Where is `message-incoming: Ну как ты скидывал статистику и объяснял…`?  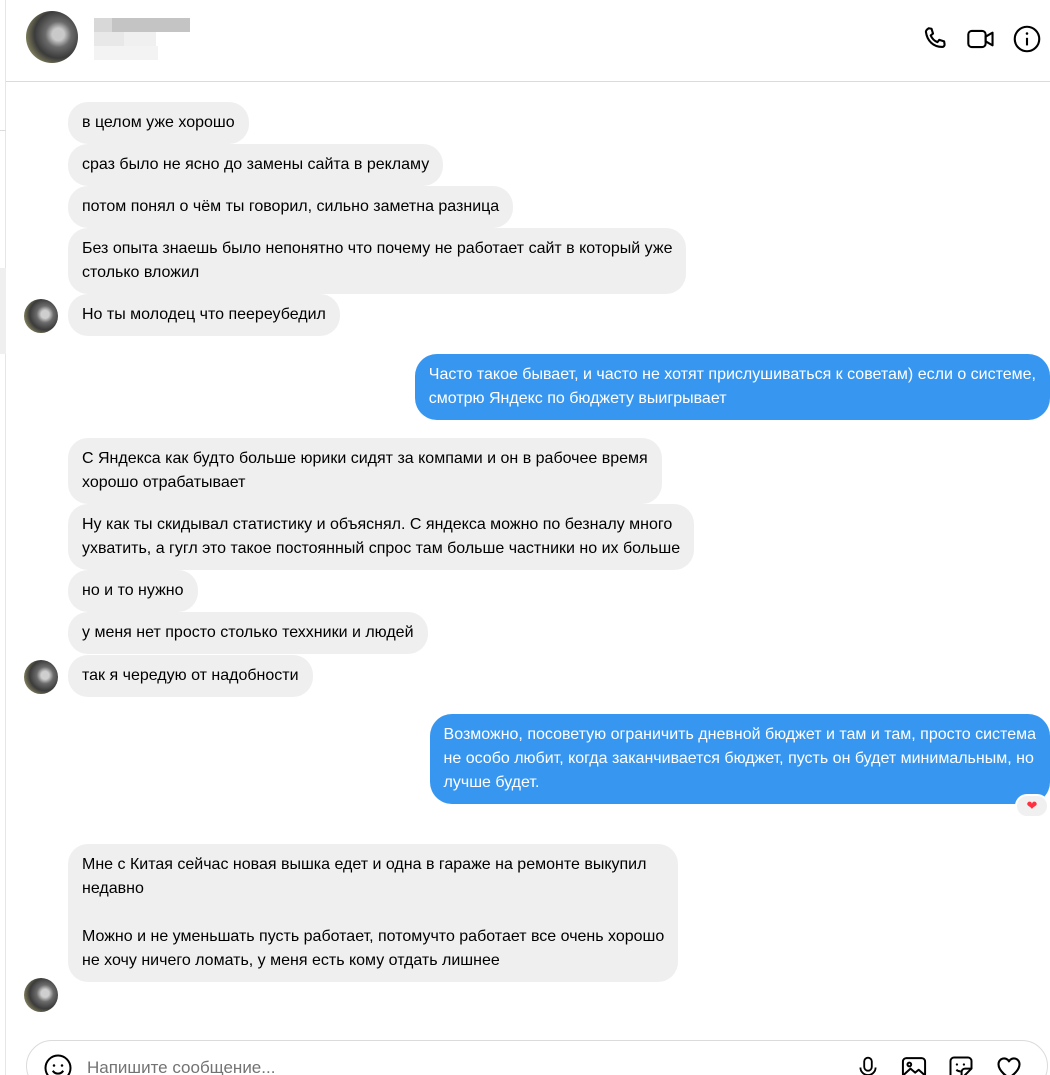
message-incoming: Ну как ты скидывал статистику и объяснял… is located at coordinates (381, 537).